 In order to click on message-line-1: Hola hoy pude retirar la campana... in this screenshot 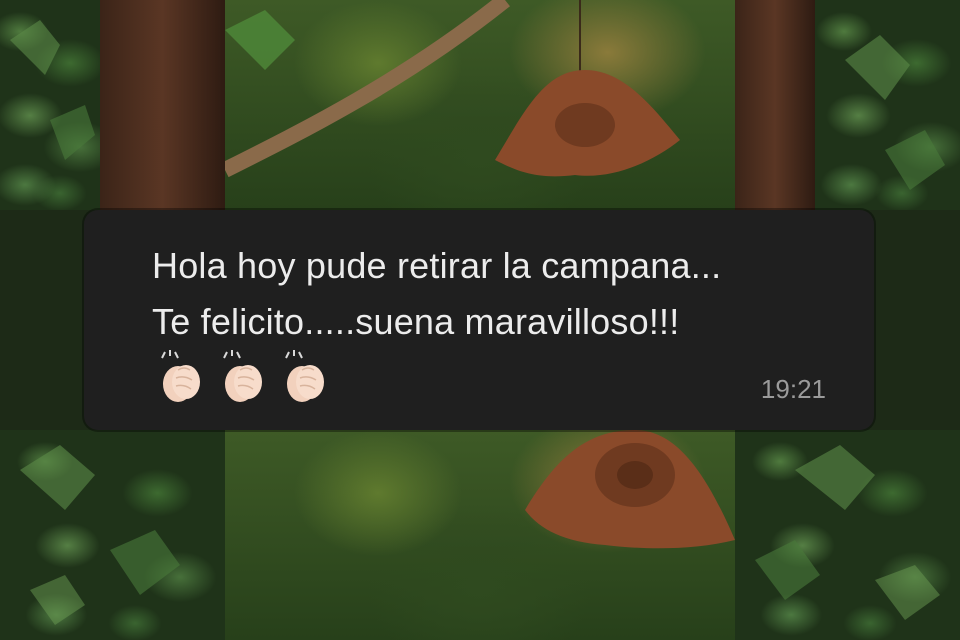, I will do `click(437, 265)`.